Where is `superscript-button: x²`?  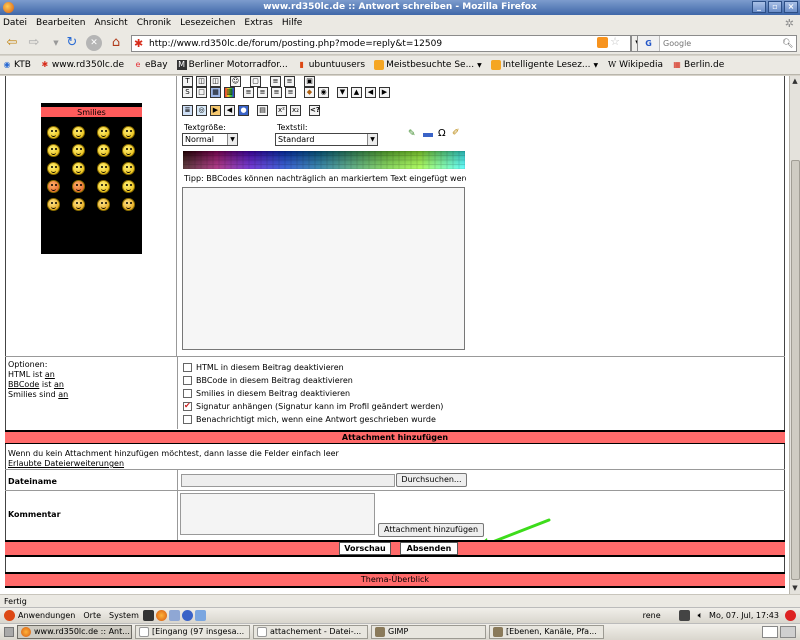 superscript-button: x² is located at coordinates (281, 110).